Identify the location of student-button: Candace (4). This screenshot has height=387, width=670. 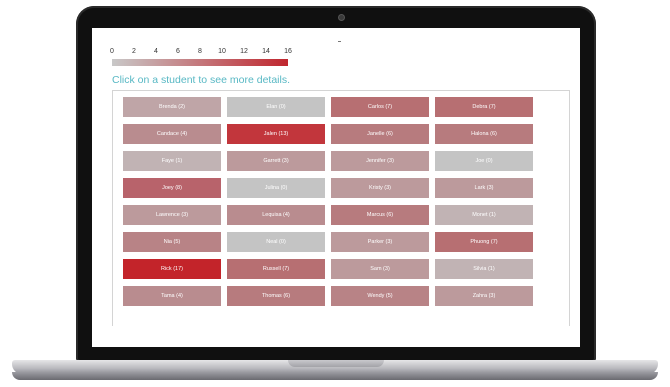
(172, 134).